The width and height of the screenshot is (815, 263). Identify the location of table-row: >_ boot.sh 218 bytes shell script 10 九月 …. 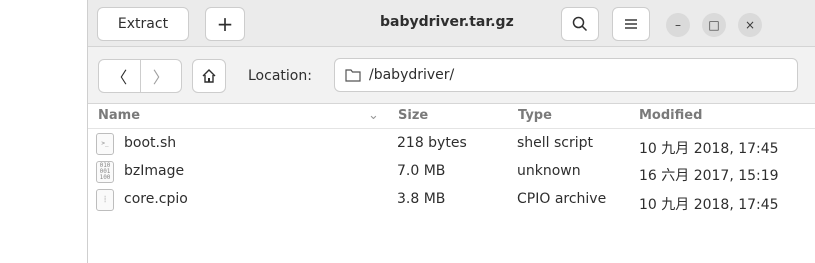
(451, 144).